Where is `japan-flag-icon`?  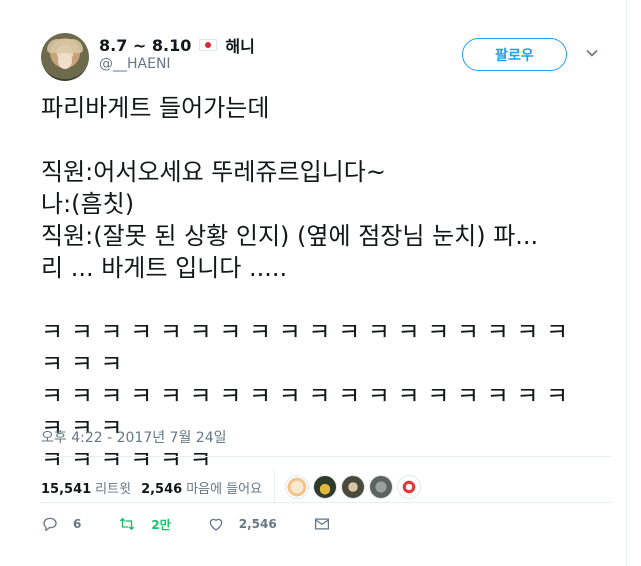
japan-flag-icon is located at coordinates (208, 45).